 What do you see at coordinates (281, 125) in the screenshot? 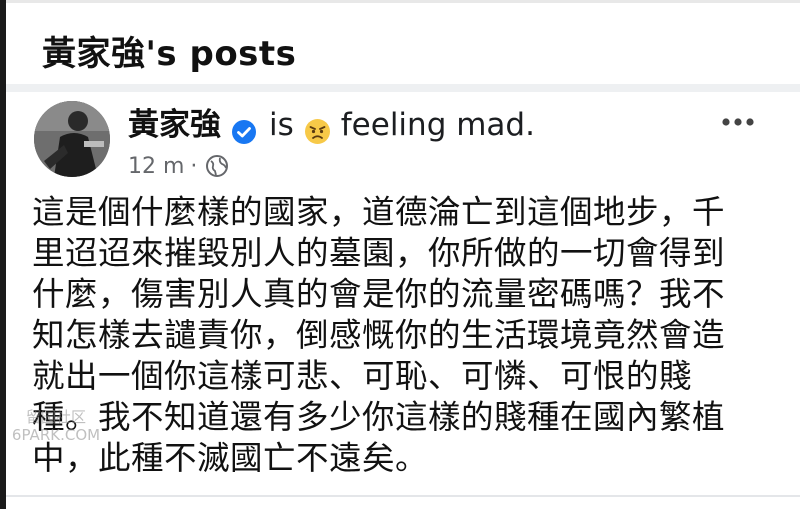
I see `activity-is: is` at bounding box center [281, 125].